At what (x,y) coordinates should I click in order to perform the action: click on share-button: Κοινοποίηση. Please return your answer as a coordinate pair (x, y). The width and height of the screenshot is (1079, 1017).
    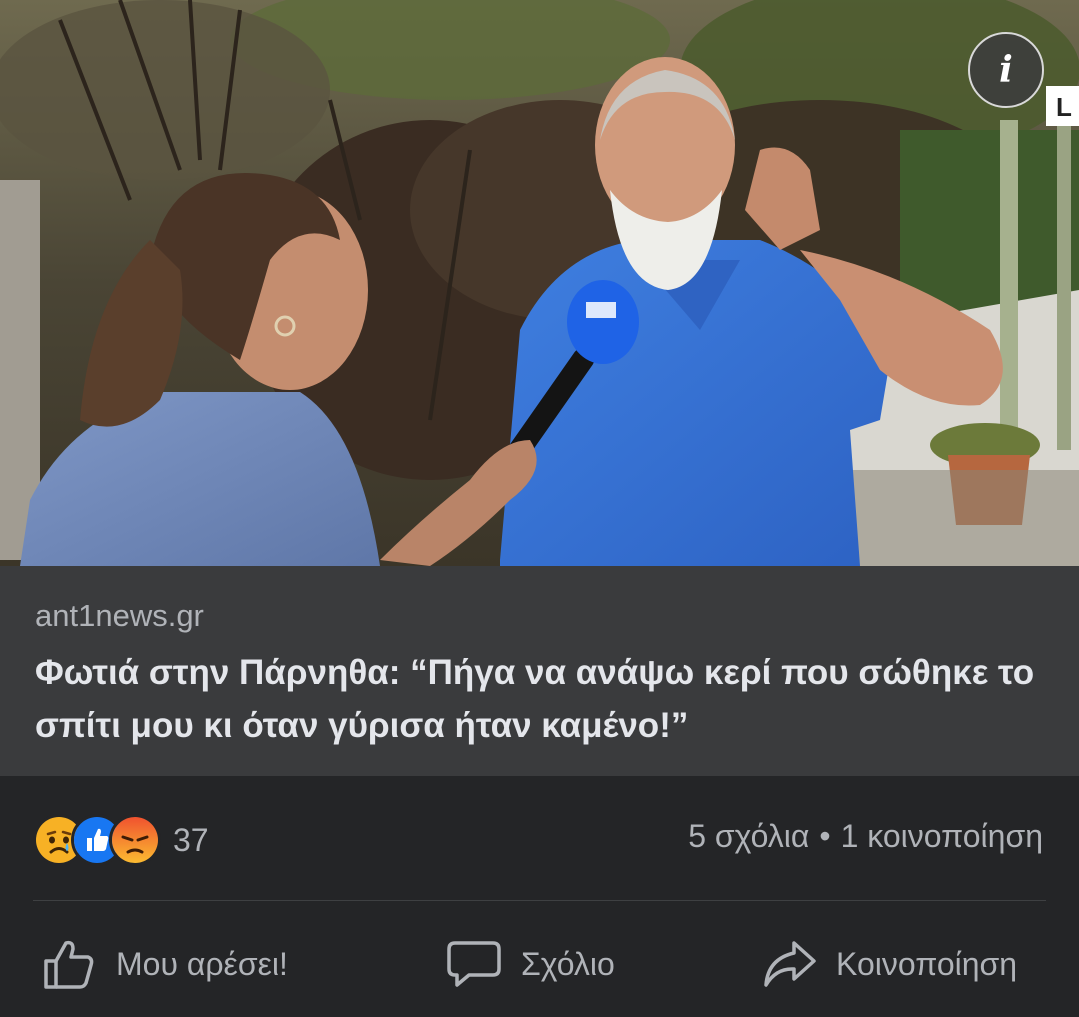
    Looking at the image, I should click on (888, 964).